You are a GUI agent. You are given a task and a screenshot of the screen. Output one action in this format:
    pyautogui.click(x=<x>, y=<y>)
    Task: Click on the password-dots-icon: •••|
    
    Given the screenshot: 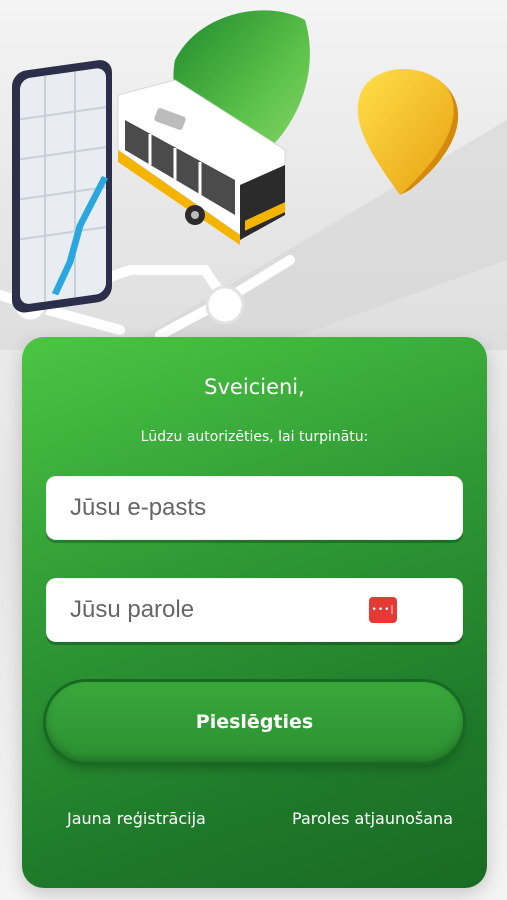 What is the action you would take?
    pyautogui.click(x=383, y=610)
    